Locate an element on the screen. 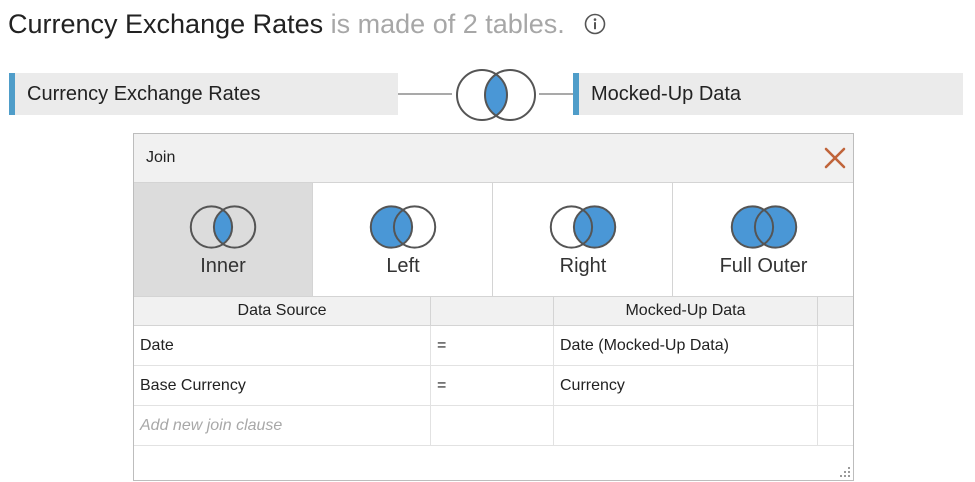 Image resolution: width=975 pixels, height=482 pixels. join-type-inner: Inner is located at coordinates (223, 239).